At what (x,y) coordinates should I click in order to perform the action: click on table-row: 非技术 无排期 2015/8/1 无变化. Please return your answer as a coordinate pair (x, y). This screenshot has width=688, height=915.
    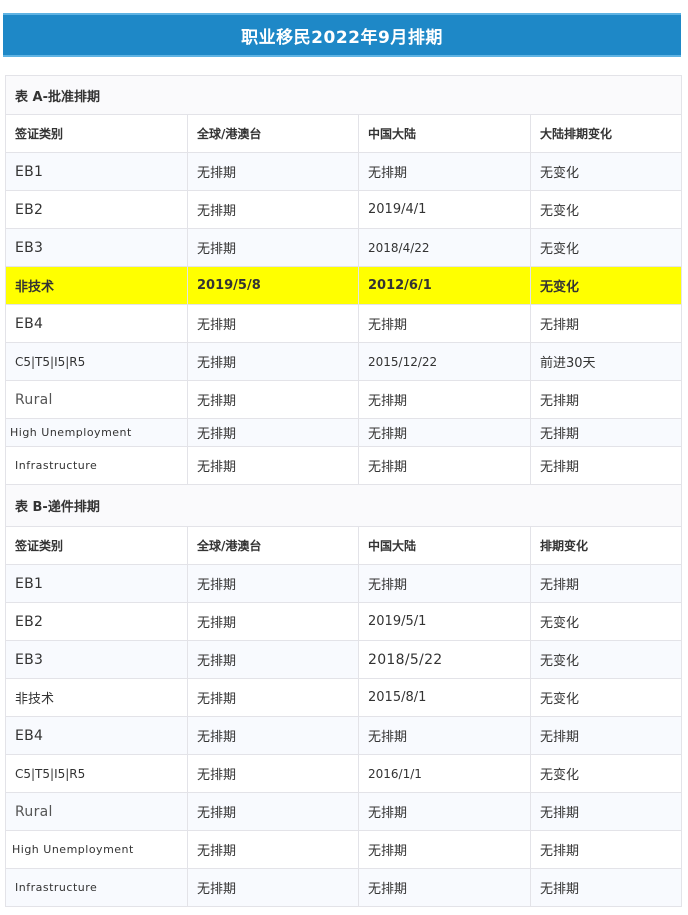
    Looking at the image, I should click on (344, 697).